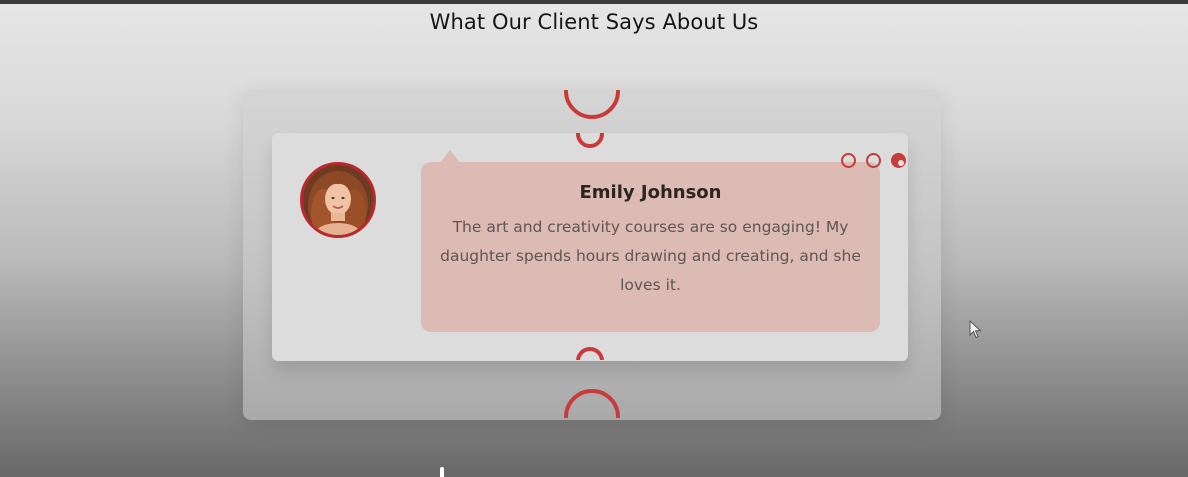  Describe the element at coordinates (650, 192) in the screenshot. I see `reviewer-name: Emily Johnson` at that location.